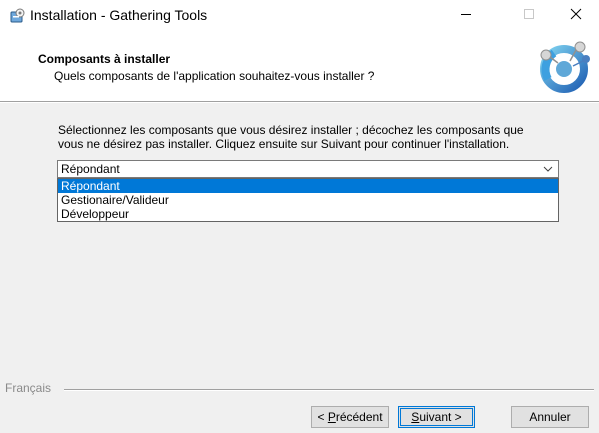  I want to click on footer-divider-highlight, so click(329, 390).